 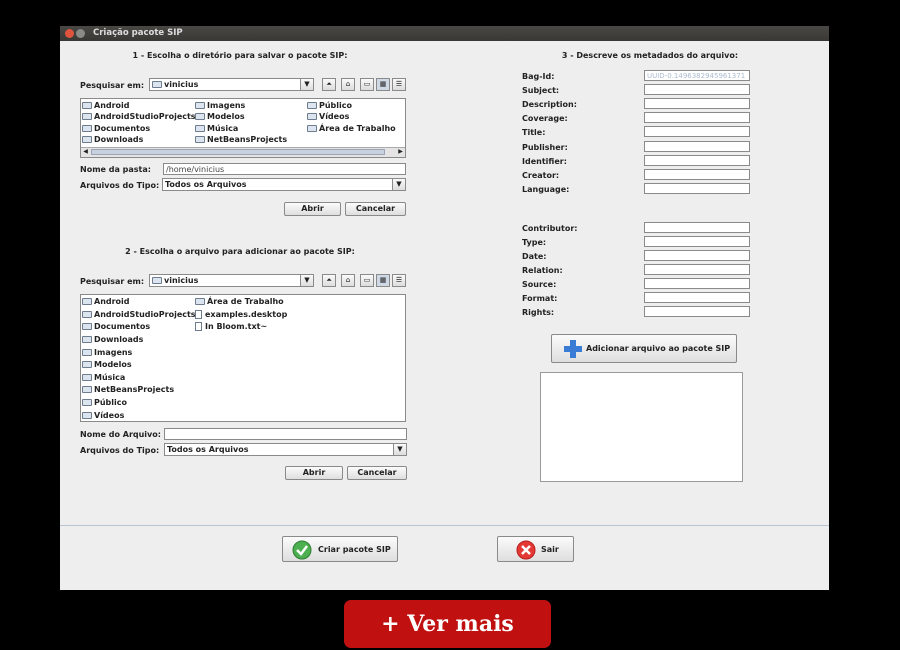 What do you see at coordinates (231, 280) in the screenshot?
I see `section2-lookin-combo: vinicius ▼` at bounding box center [231, 280].